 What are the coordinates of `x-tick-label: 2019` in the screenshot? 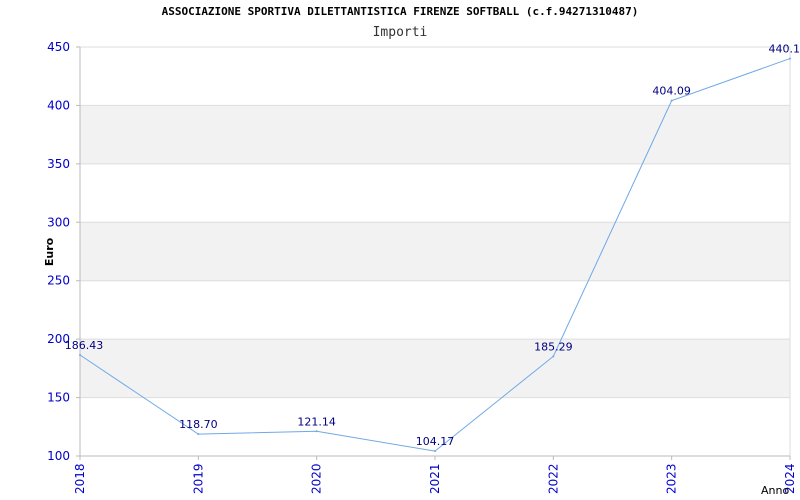 It's located at (198, 478).